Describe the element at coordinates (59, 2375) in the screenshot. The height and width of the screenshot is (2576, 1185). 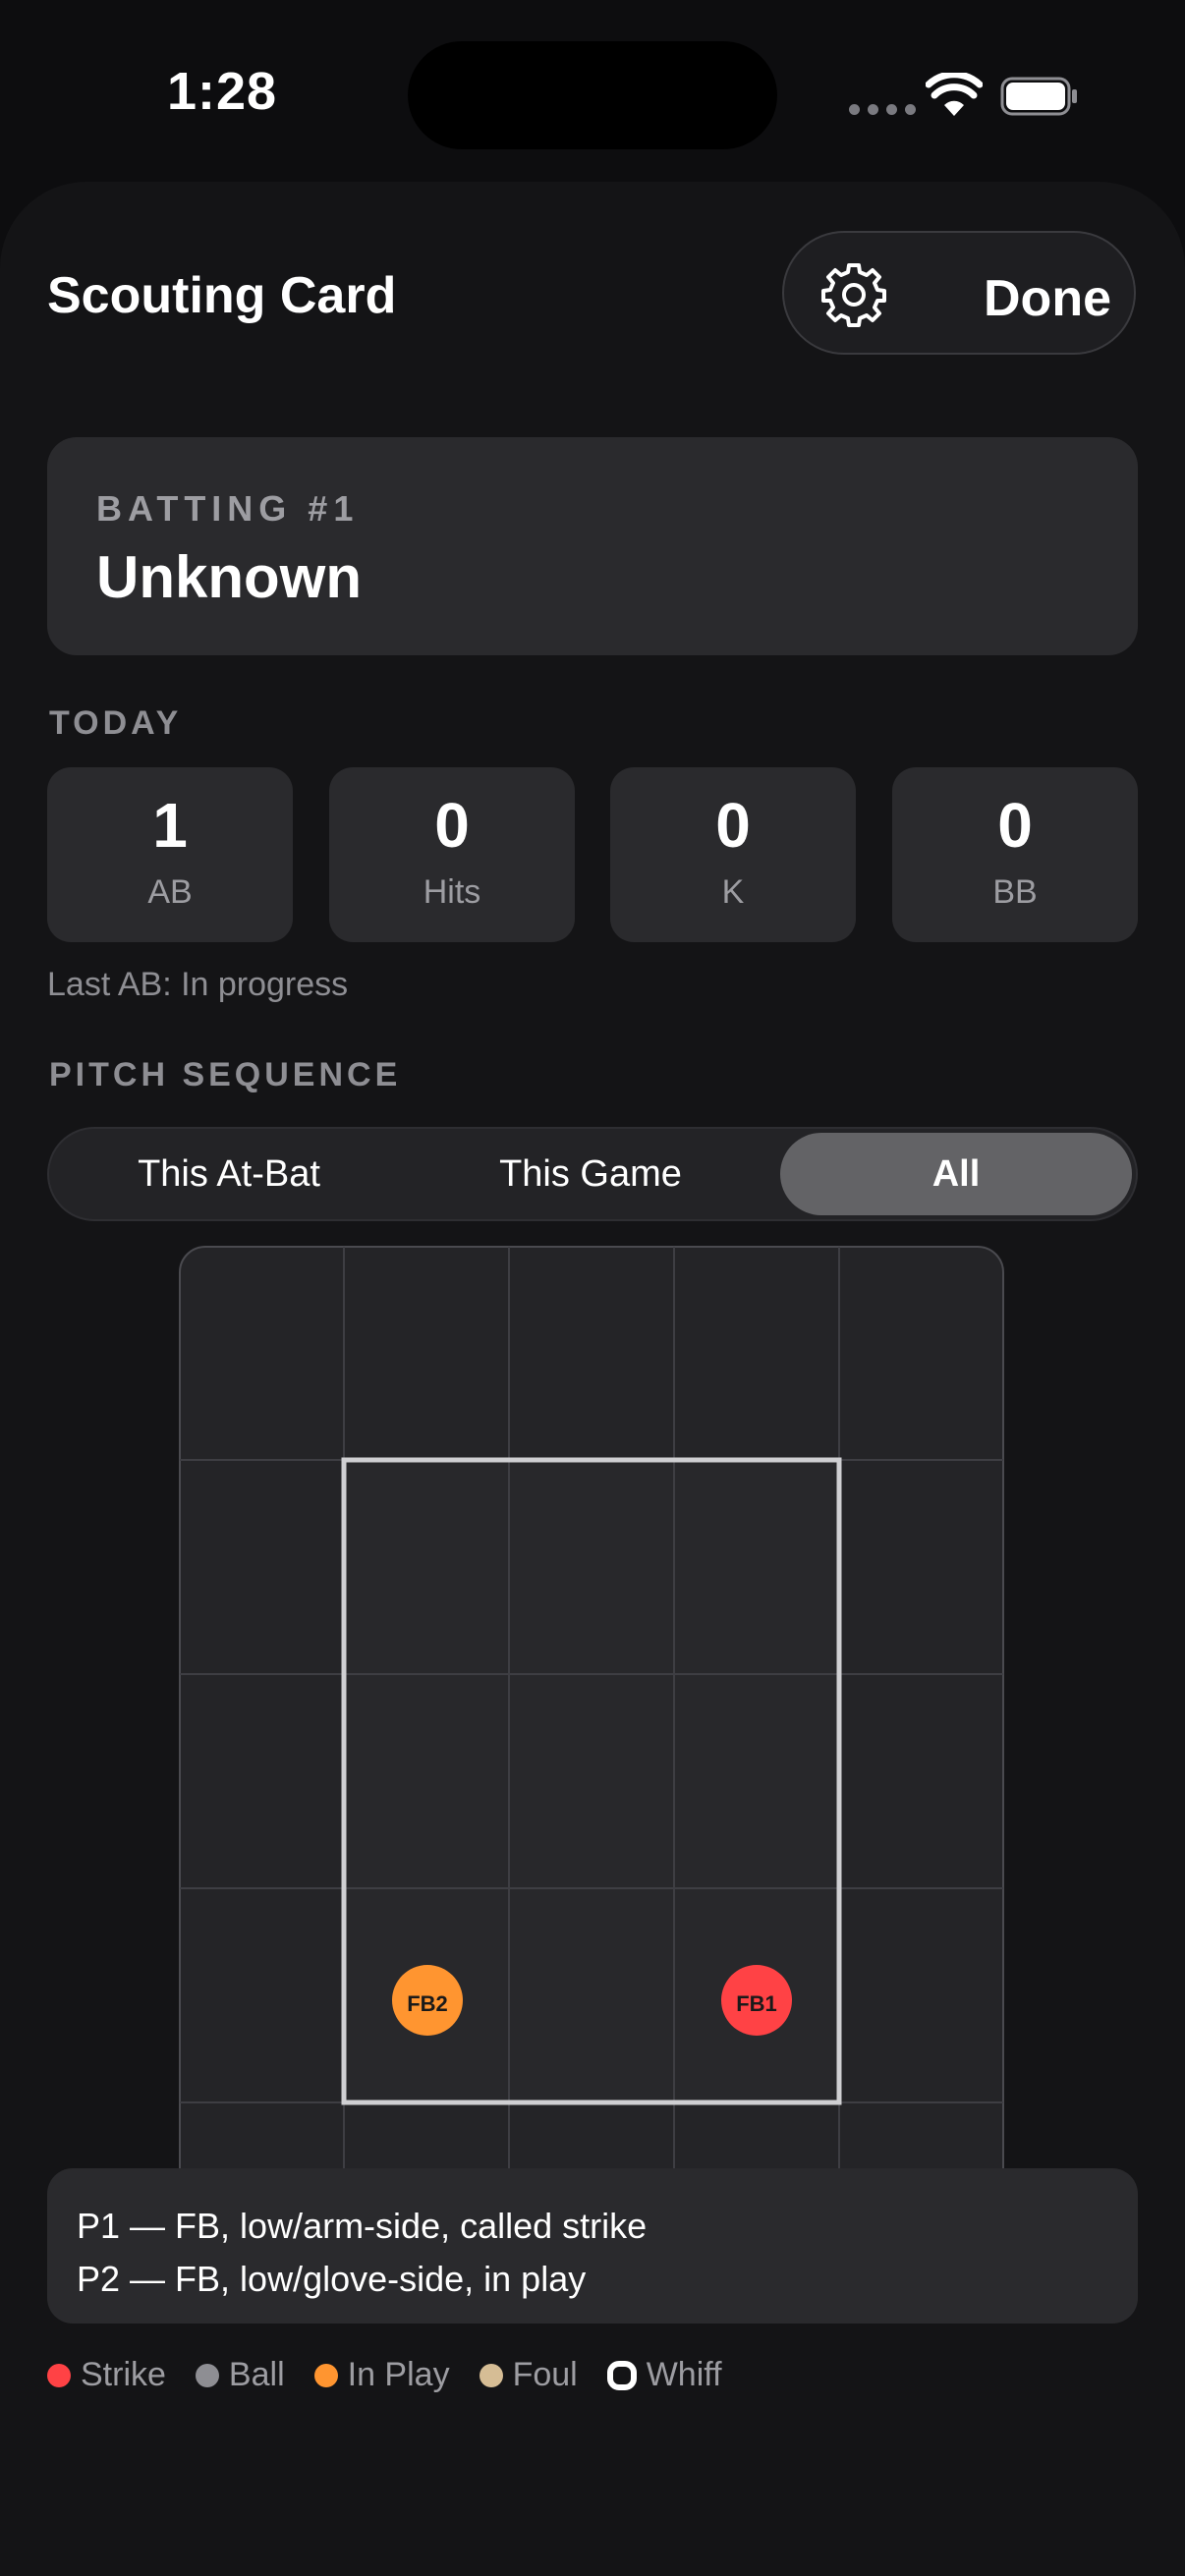
I see `strike-color-dot` at that location.